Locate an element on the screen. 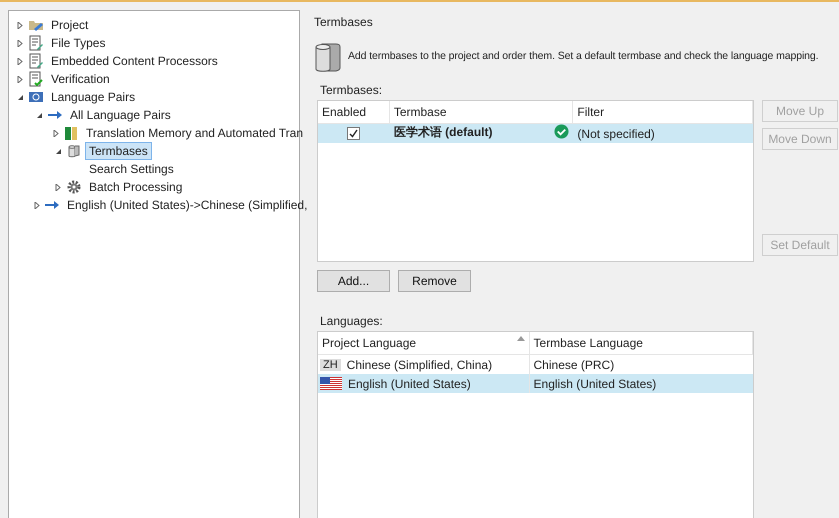 The image size is (839, 518). tree-item: Translation Memory and Automated Tran is located at coordinates (194, 133).